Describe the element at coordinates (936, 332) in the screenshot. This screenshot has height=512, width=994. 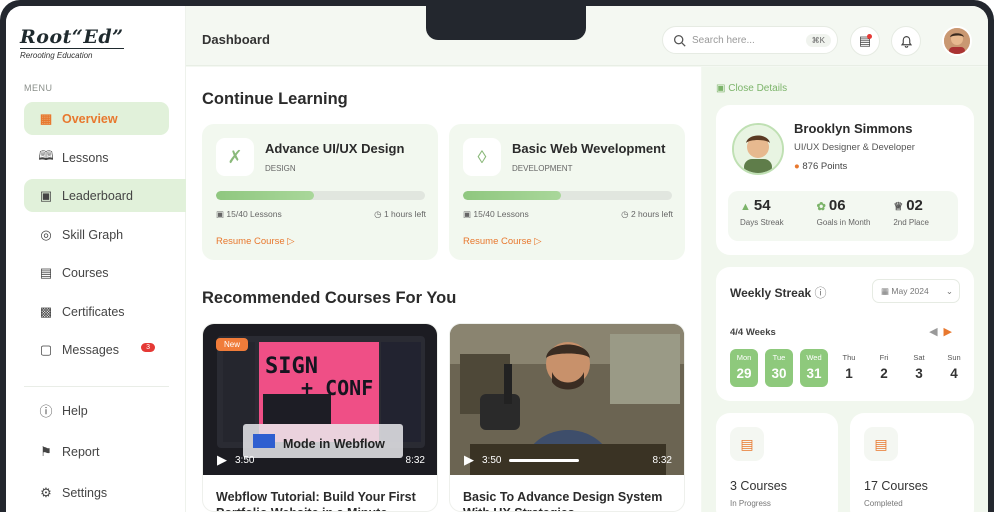
I see `chevron-left-icon: ◀` at that location.